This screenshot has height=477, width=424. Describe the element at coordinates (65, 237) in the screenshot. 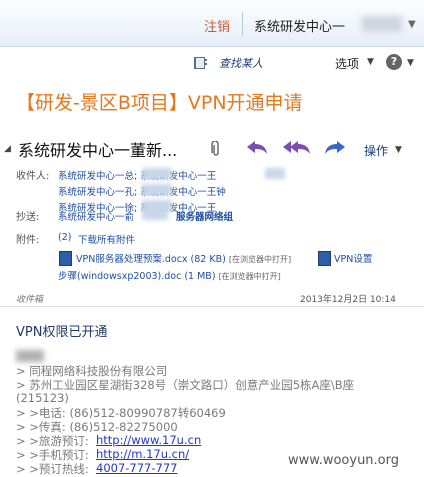

I see `attachment-count: (2)` at that location.